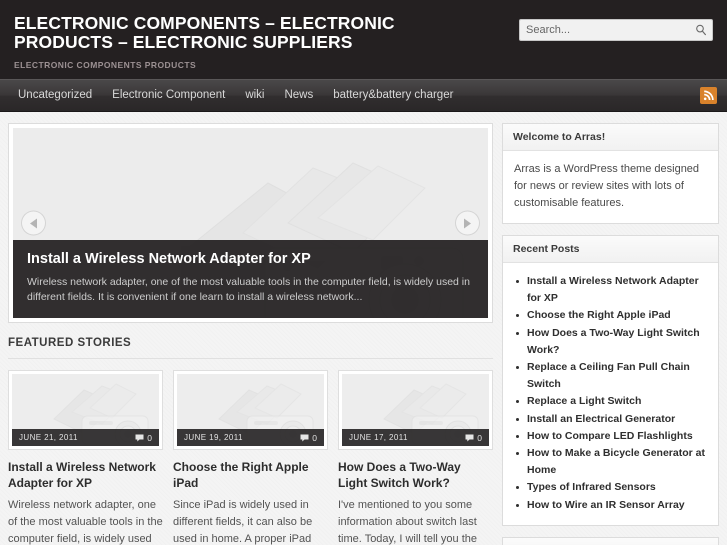 This screenshot has height=545, width=727. What do you see at coordinates (48, 437) in the screenshot?
I see `story-date: JUNE 21, 2011` at bounding box center [48, 437].